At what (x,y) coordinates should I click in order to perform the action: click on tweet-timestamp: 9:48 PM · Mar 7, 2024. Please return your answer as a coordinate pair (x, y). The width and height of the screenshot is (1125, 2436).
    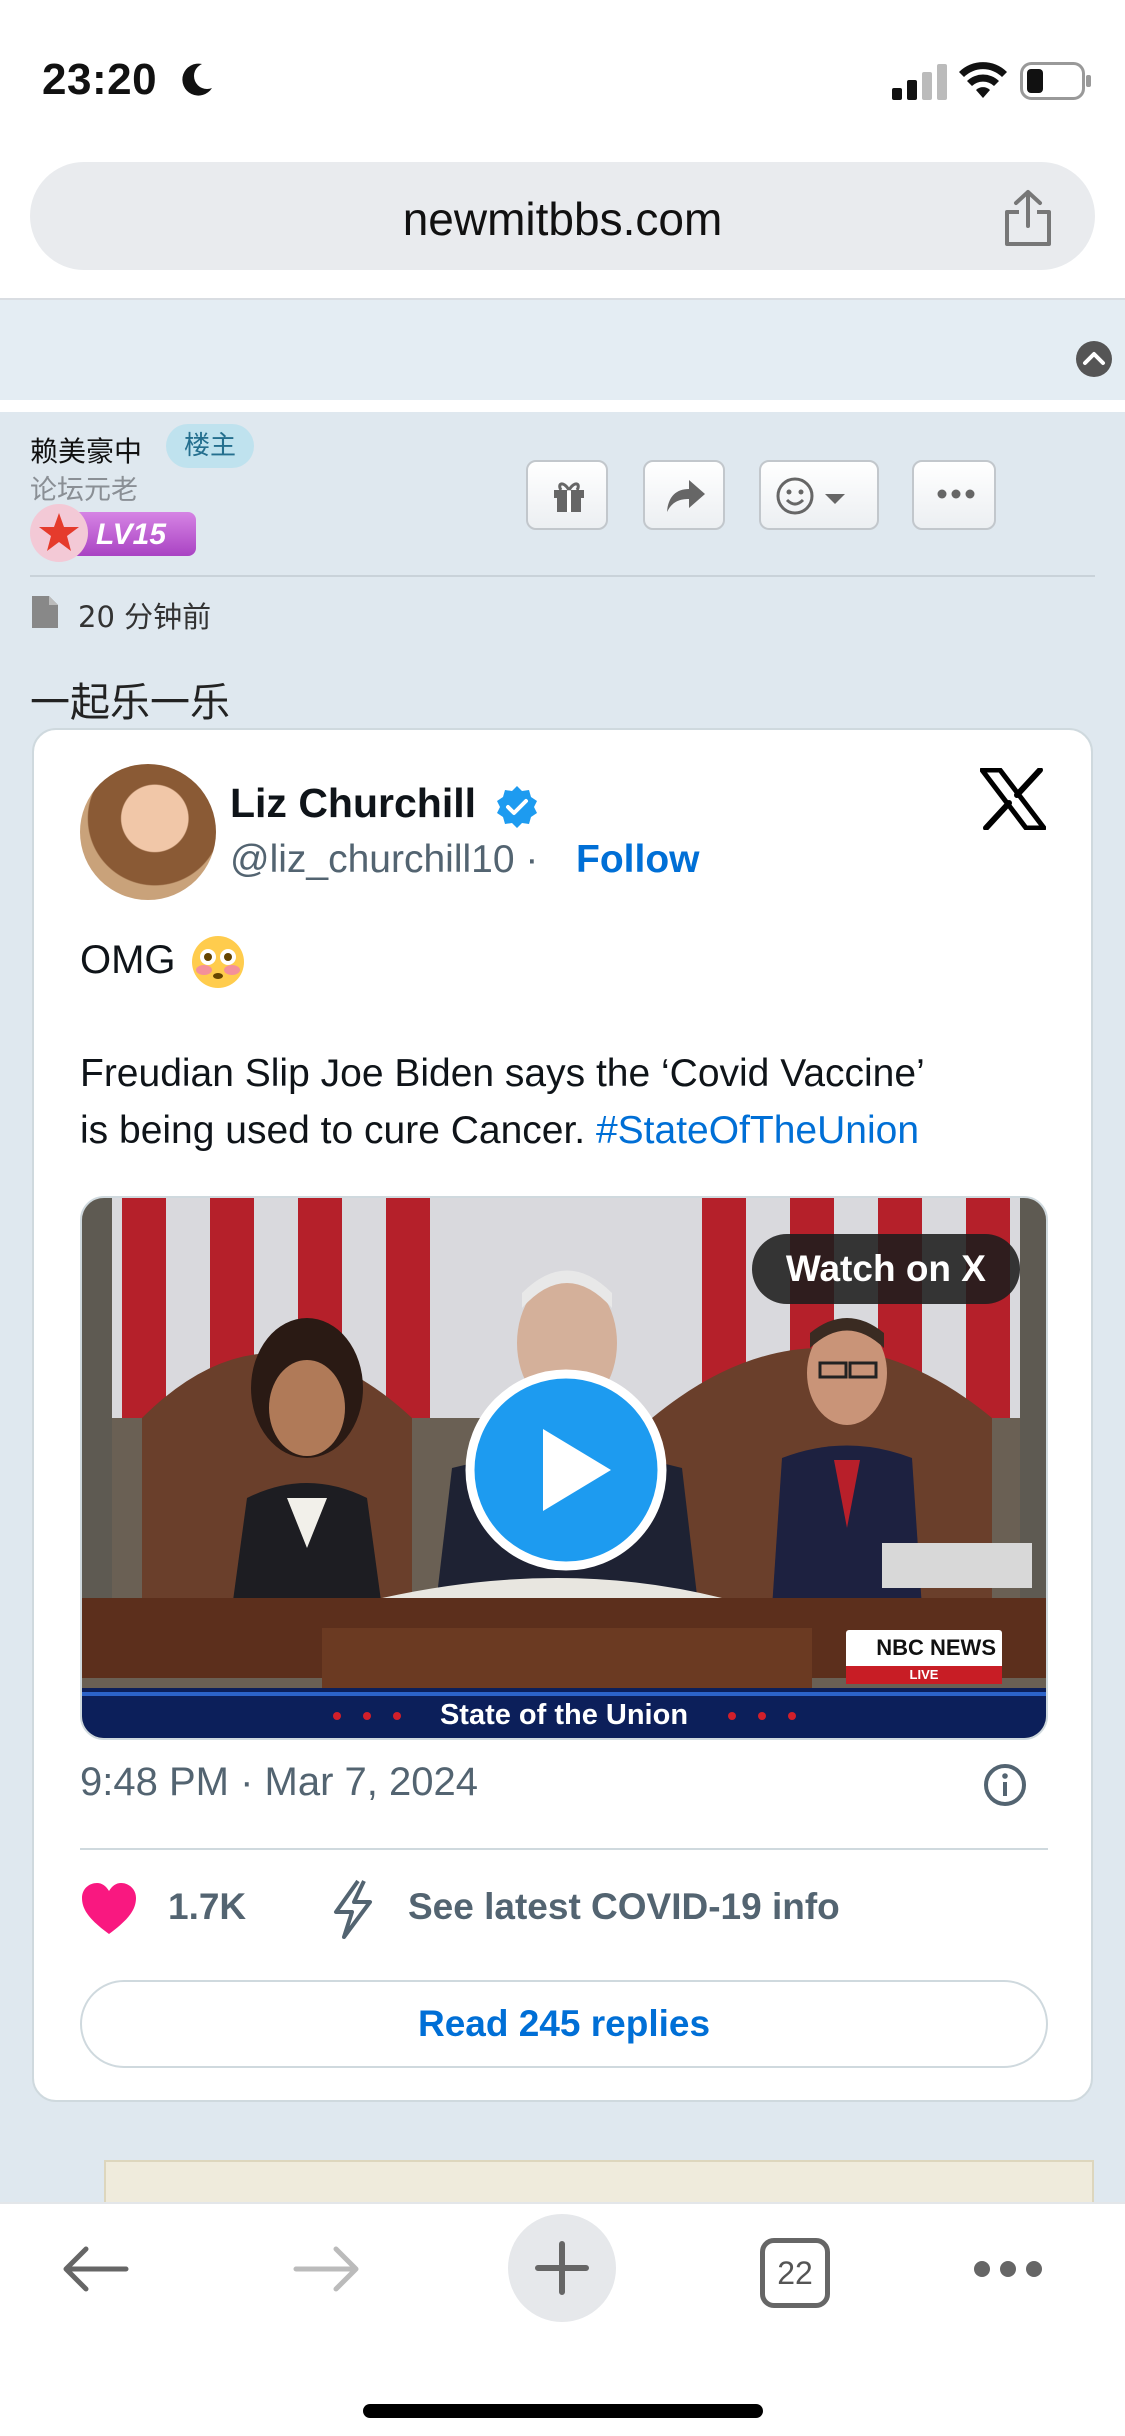
    Looking at the image, I should click on (279, 1782).